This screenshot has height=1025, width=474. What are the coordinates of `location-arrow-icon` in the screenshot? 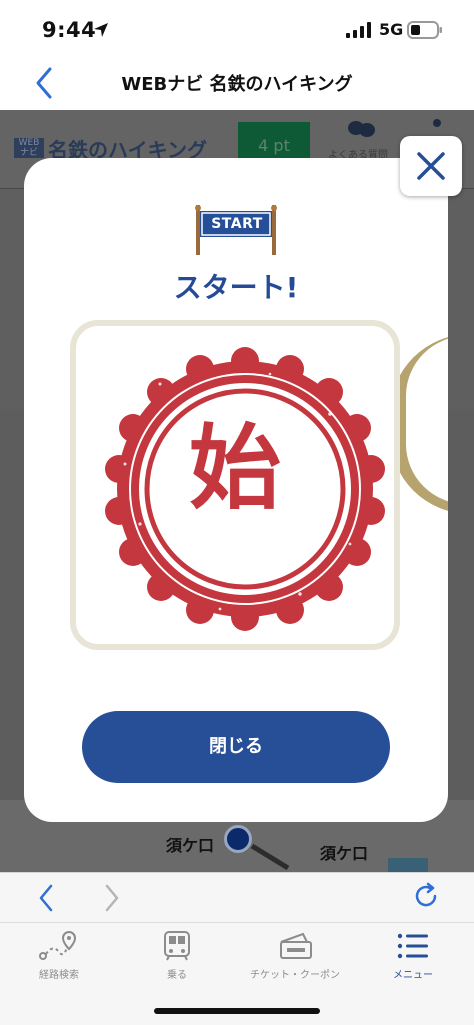 It's located at (101, 30).